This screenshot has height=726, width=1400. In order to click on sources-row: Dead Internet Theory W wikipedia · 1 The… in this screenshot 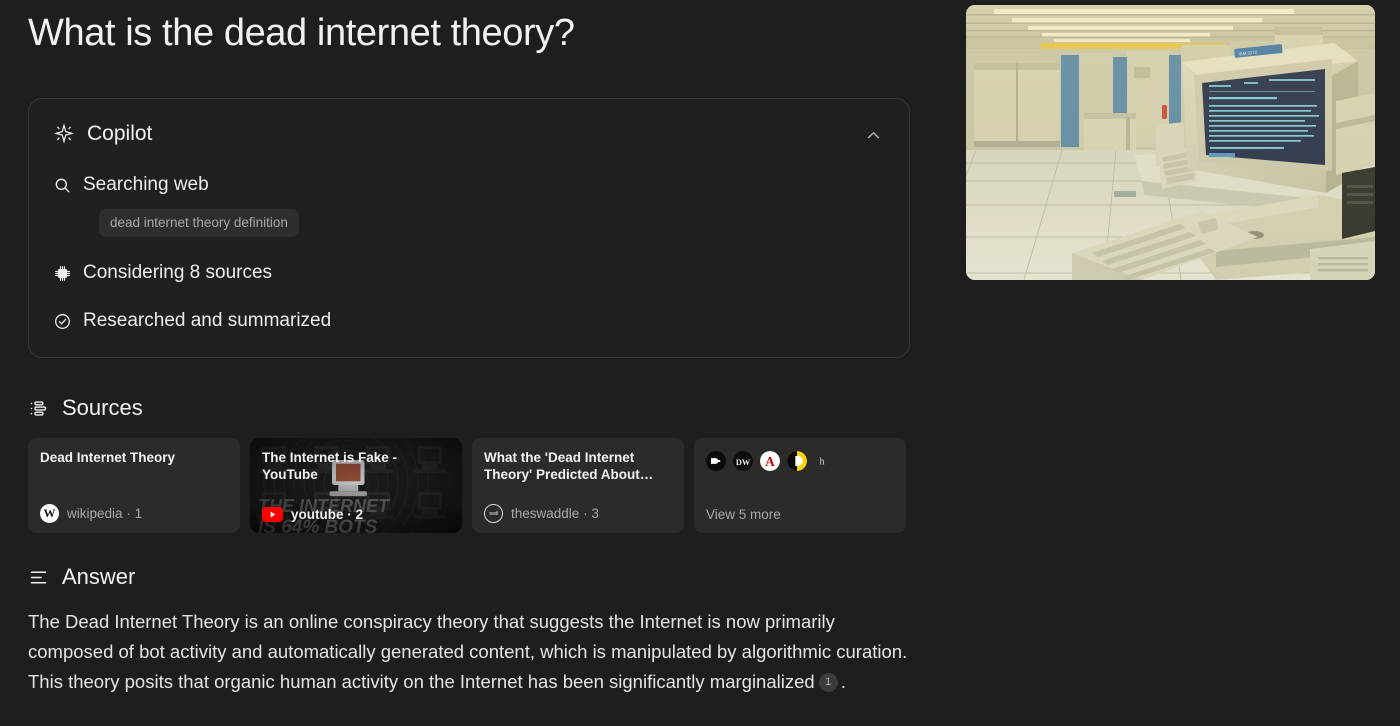, I will do `click(480, 485)`.